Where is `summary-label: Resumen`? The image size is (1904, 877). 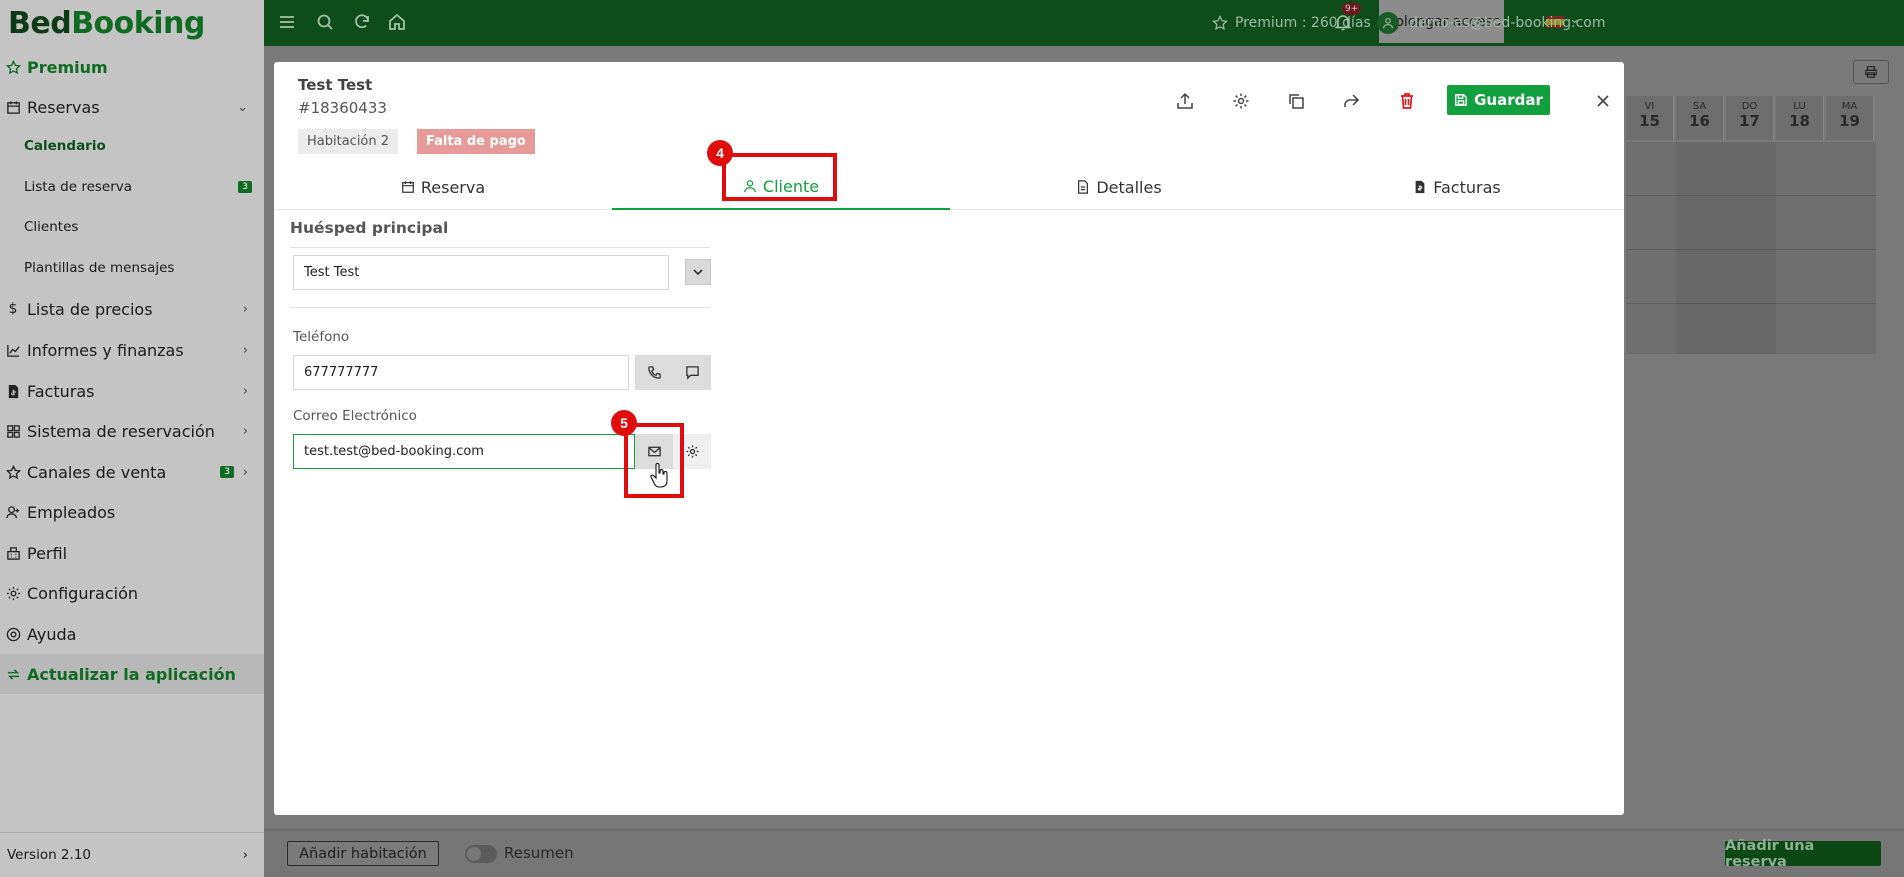
summary-label: Resumen is located at coordinates (539, 853).